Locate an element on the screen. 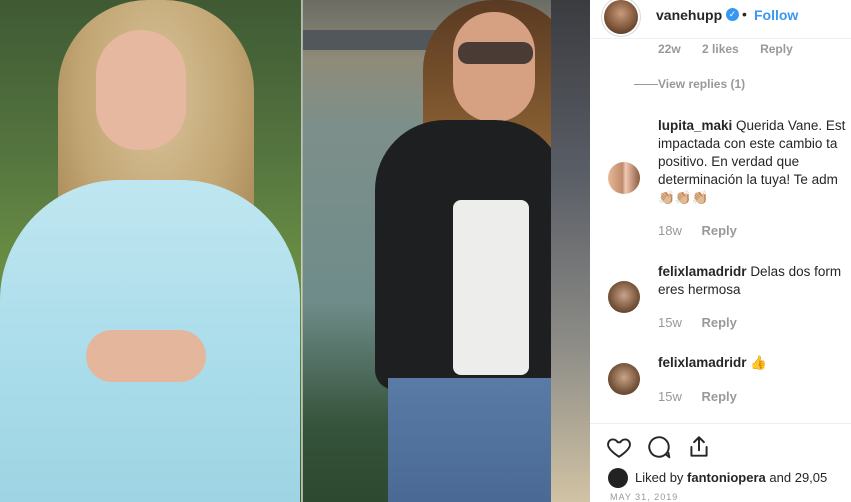 This screenshot has width=851, height=502. comment-emoji: 👏🏼👏🏼👏🏼 is located at coordinates (683, 197).